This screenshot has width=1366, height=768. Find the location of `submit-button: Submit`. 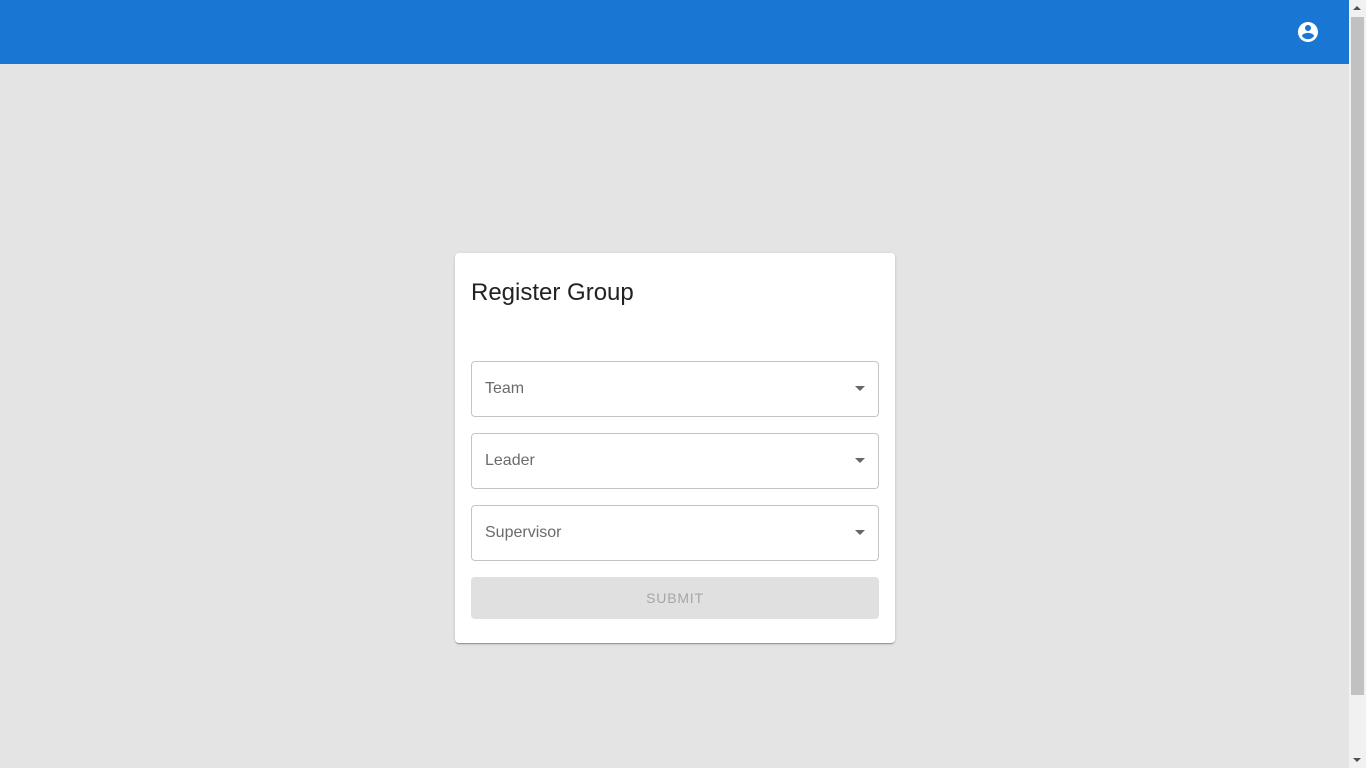

submit-button: Submit is located at coordinates (675, 598).